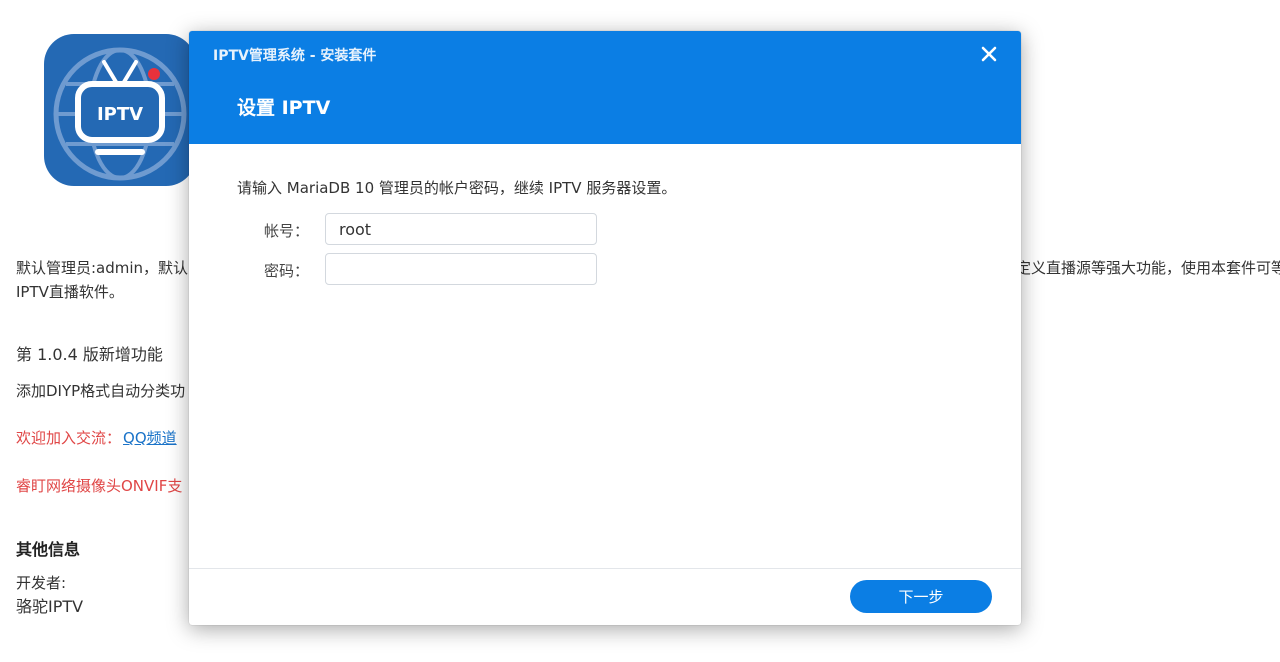 This screenshot has height=662, width=1280. Describe the element at coordinates (286, 271) in the screenshot. I see `password-label: 密码：` at that location.